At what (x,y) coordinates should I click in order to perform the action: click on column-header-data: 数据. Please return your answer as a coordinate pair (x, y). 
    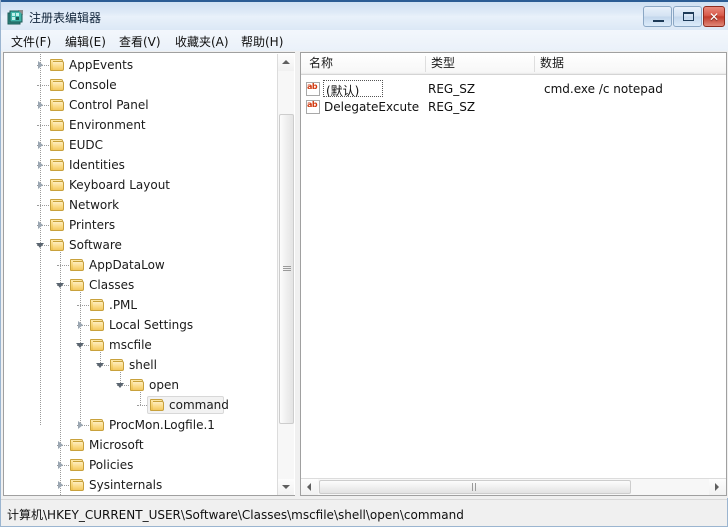
    Looking at the image, I should click on (630, 63).